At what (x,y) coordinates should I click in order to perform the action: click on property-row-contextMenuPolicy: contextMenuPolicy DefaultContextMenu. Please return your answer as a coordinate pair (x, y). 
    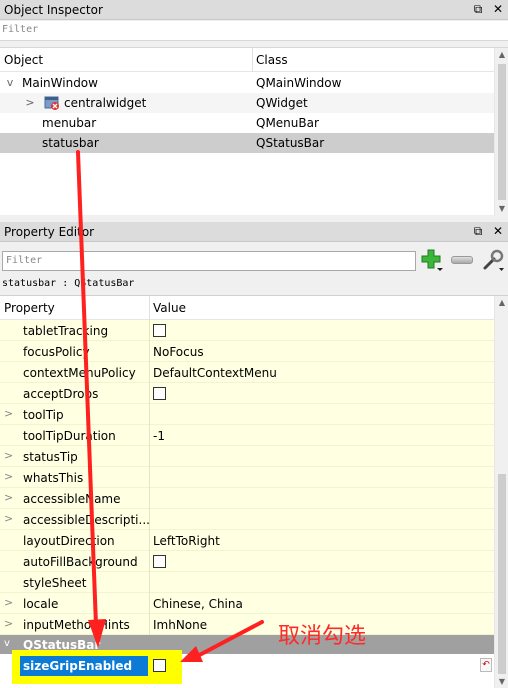
    Looking at the image, I should click on (247, 372).